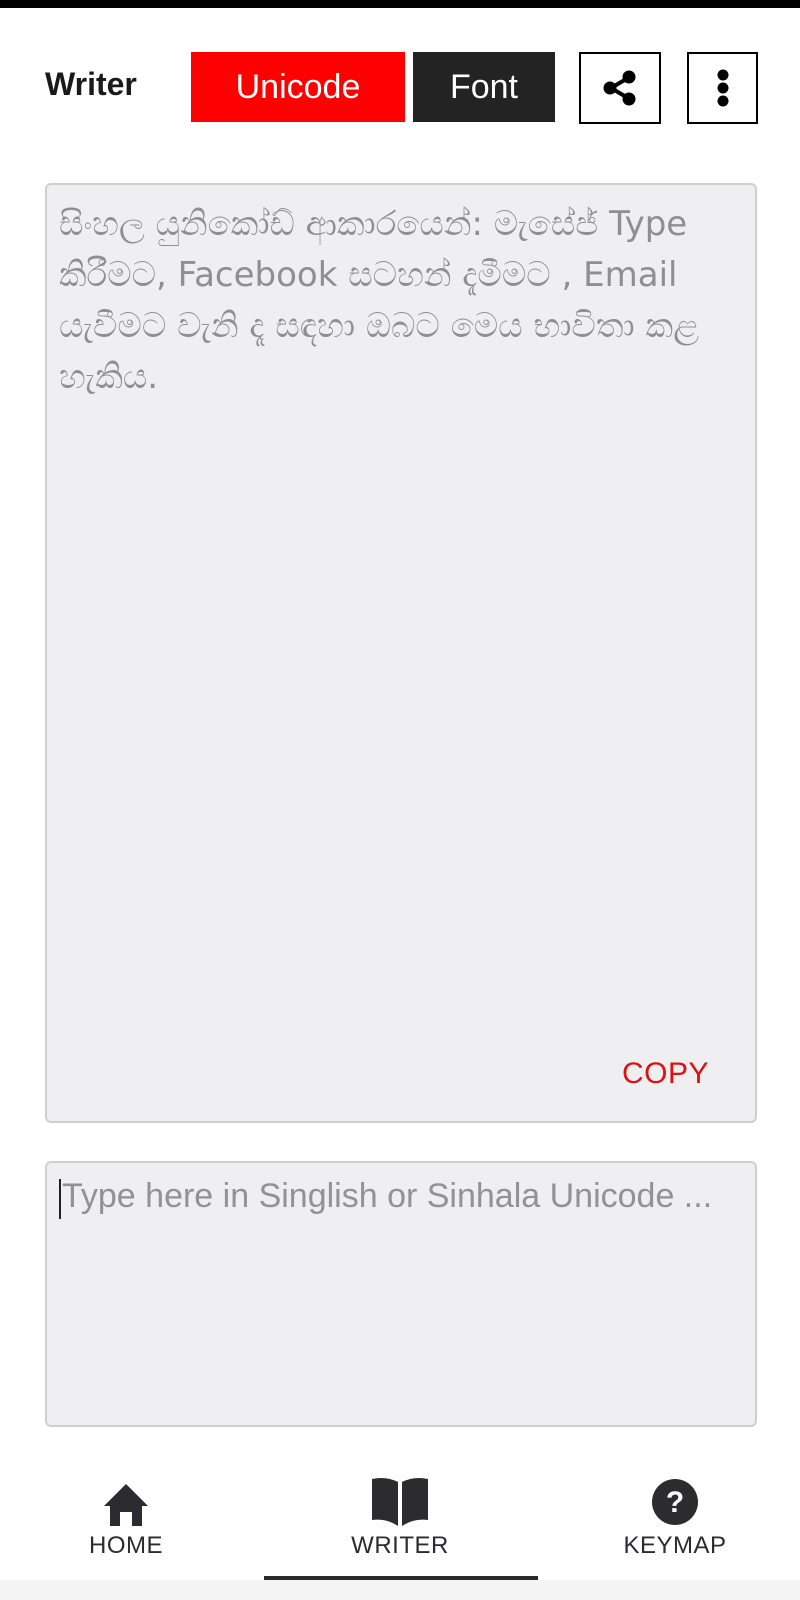  What do you see at coordinates (400, 4) in the screenshot?
I see `status-bar` at bounding box center [400, 4].